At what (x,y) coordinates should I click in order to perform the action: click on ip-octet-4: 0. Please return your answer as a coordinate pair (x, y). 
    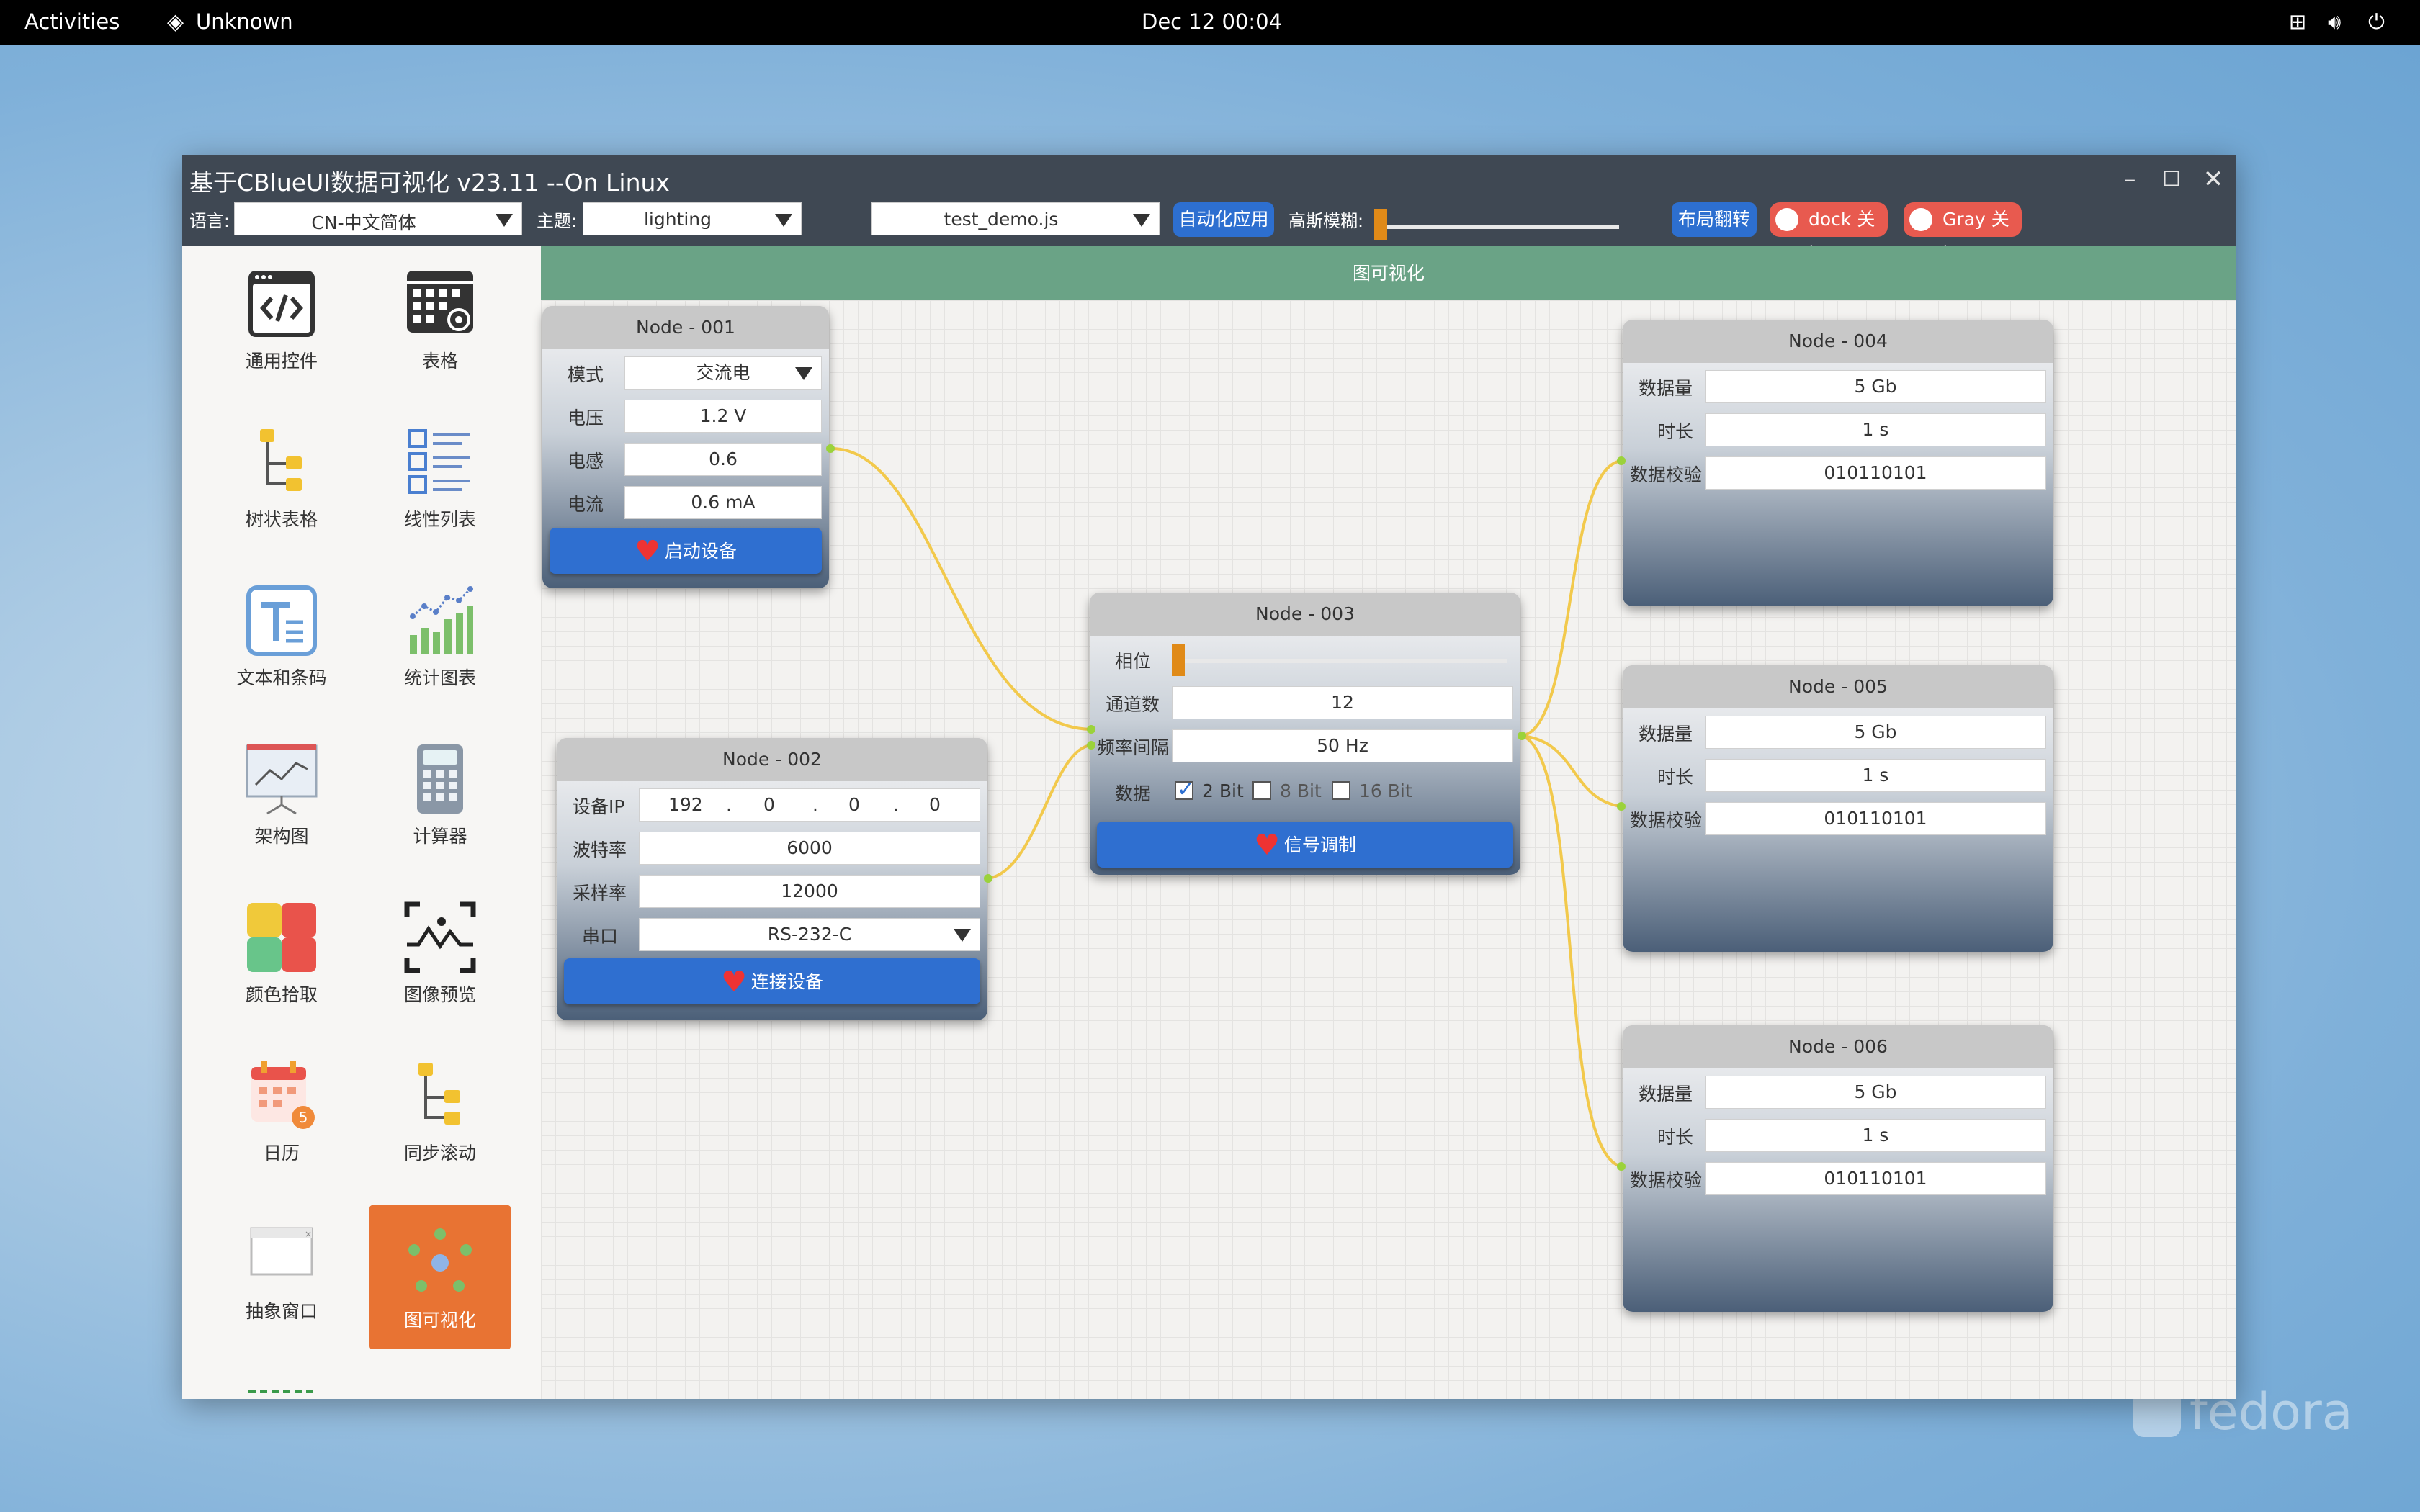
    Looking at the image, I should click on (935, 805).